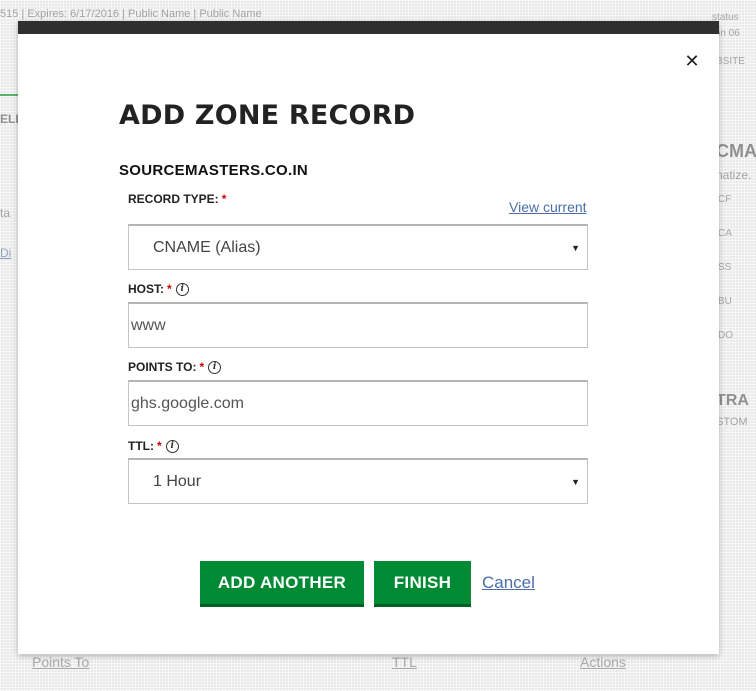 This screenshot has width=756, height=691. I want to click on add-another-button: ADD ANOTHER, so click(282, 584).